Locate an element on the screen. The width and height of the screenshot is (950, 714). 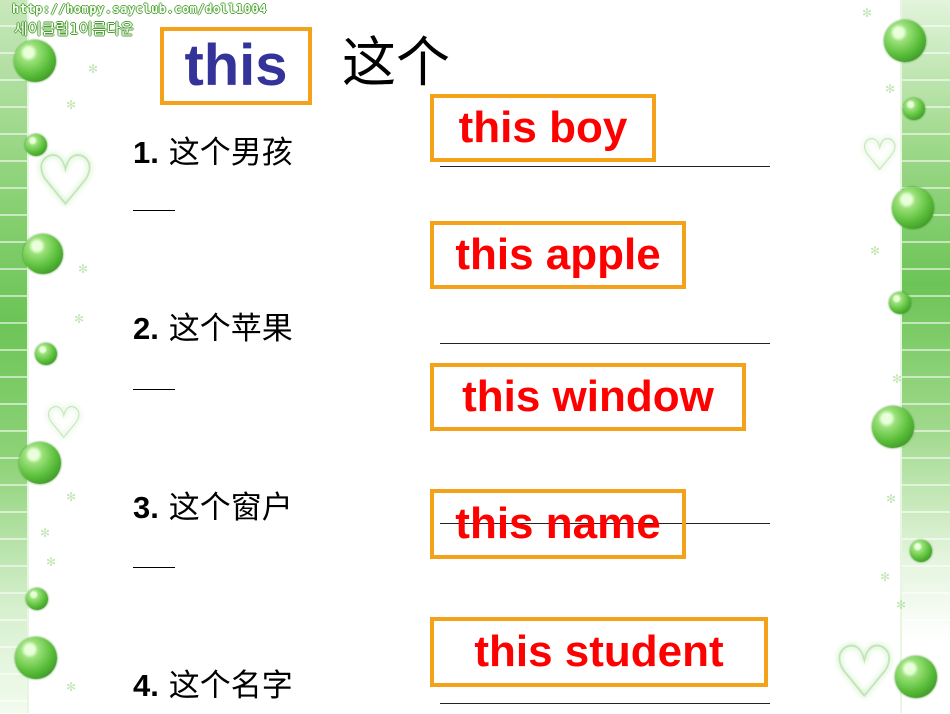
answer-box-apple: this apple is located at coordinates (558, 255).